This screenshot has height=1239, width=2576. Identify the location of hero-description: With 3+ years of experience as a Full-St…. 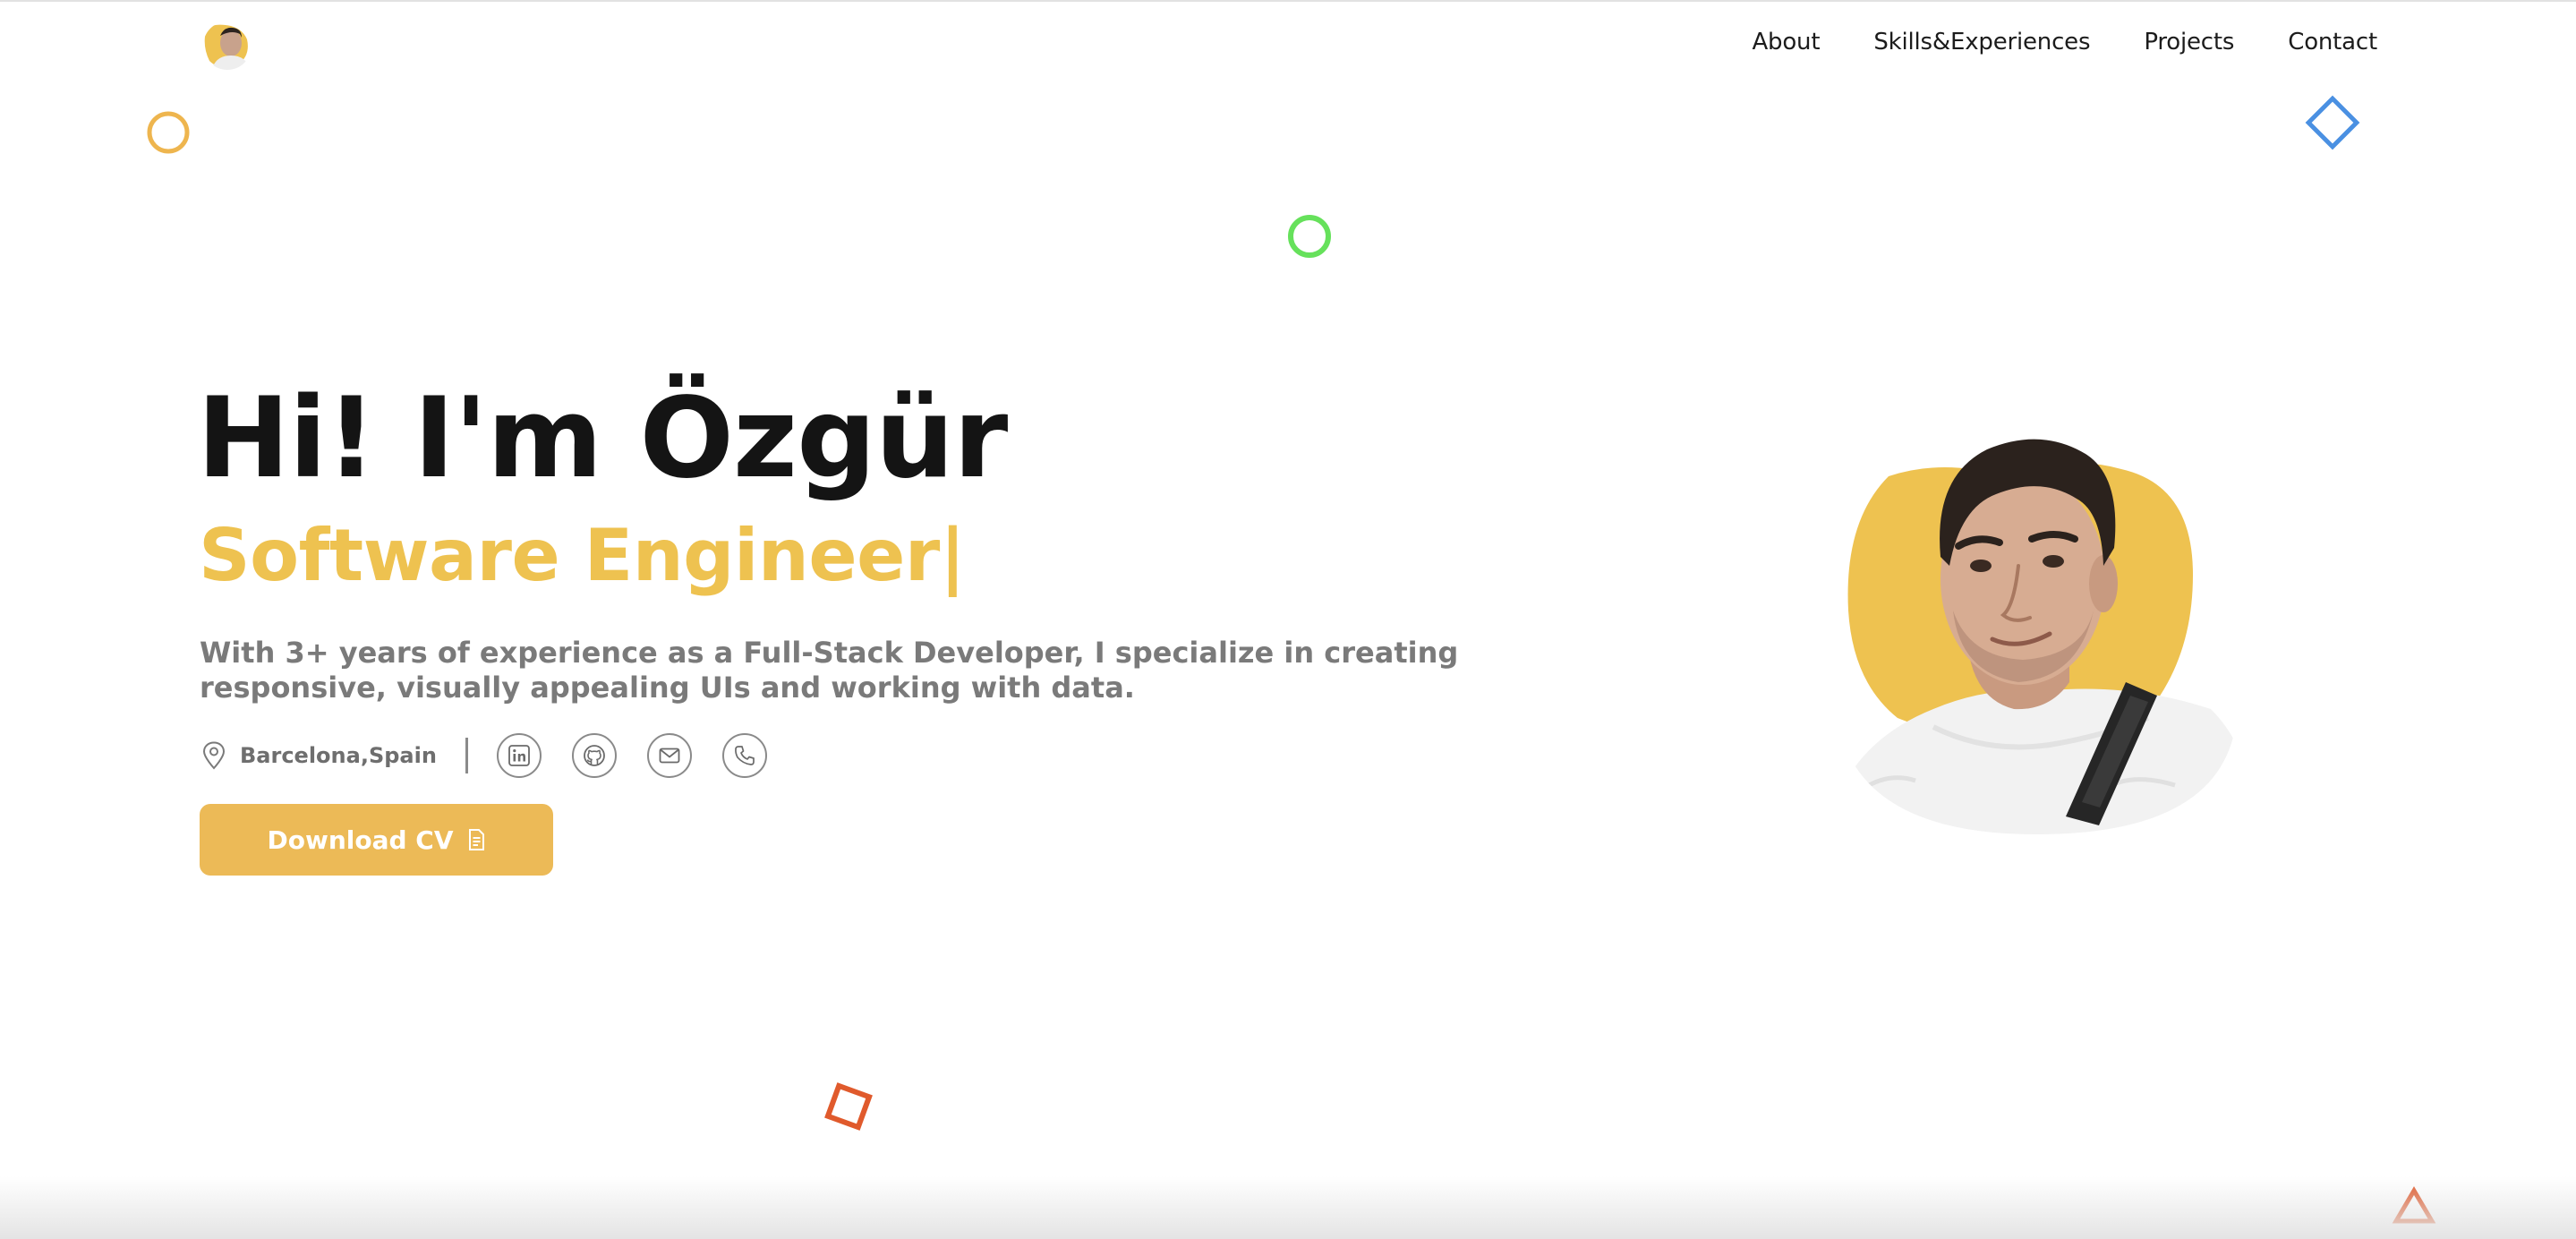
(829, 670).